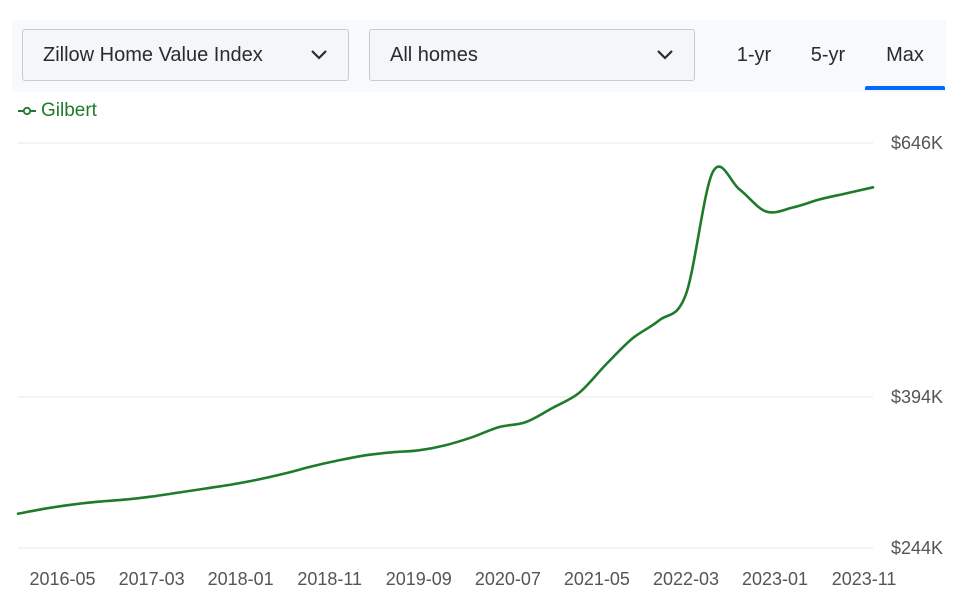 This screenshot has height=601, width=970. What do you see at coordinates (329, 579) in the screenshot?
I see `x-tick-label: 2018-11` at bounding box center [329, 579].